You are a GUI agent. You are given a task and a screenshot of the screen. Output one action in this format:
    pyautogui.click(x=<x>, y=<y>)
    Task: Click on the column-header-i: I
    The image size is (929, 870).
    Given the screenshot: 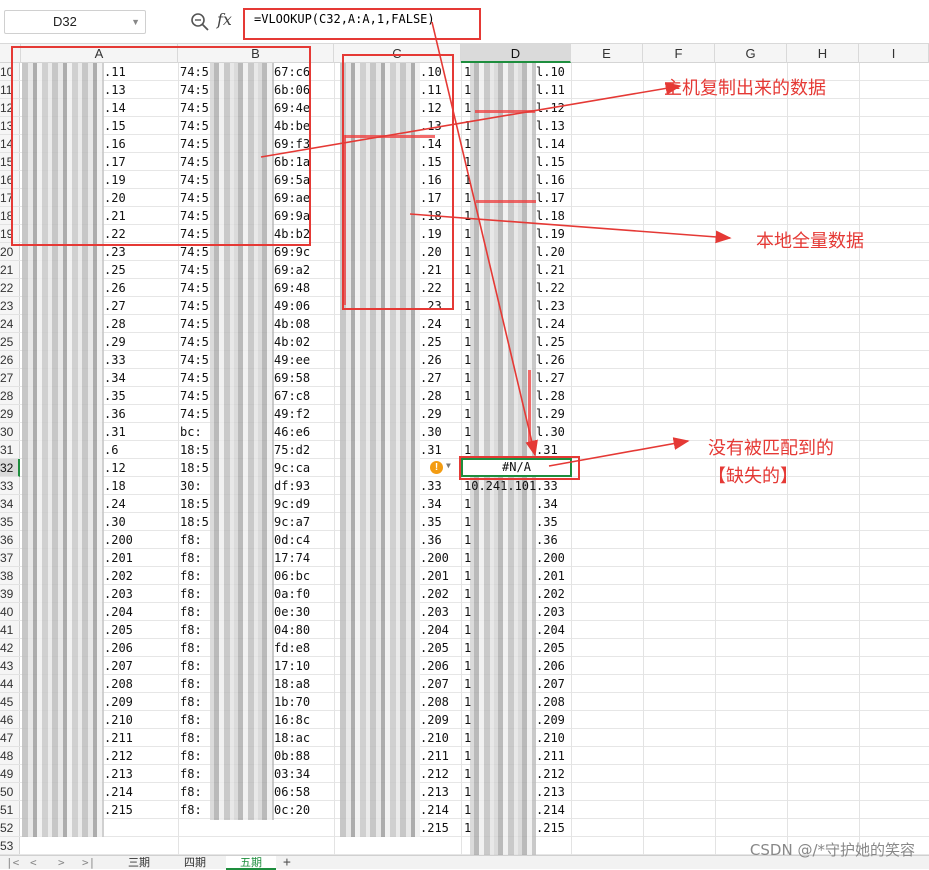 What is the action you would take?
    pyautogui.click(x=894, y=53)
    